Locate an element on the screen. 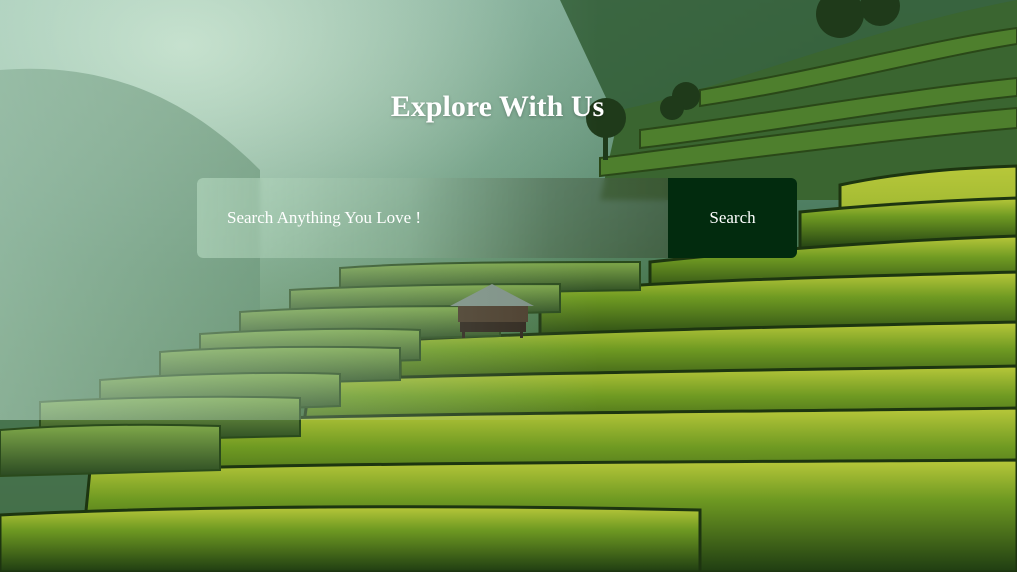 The image size is (1017, 572). search-input is located at coordinates (432, 218).